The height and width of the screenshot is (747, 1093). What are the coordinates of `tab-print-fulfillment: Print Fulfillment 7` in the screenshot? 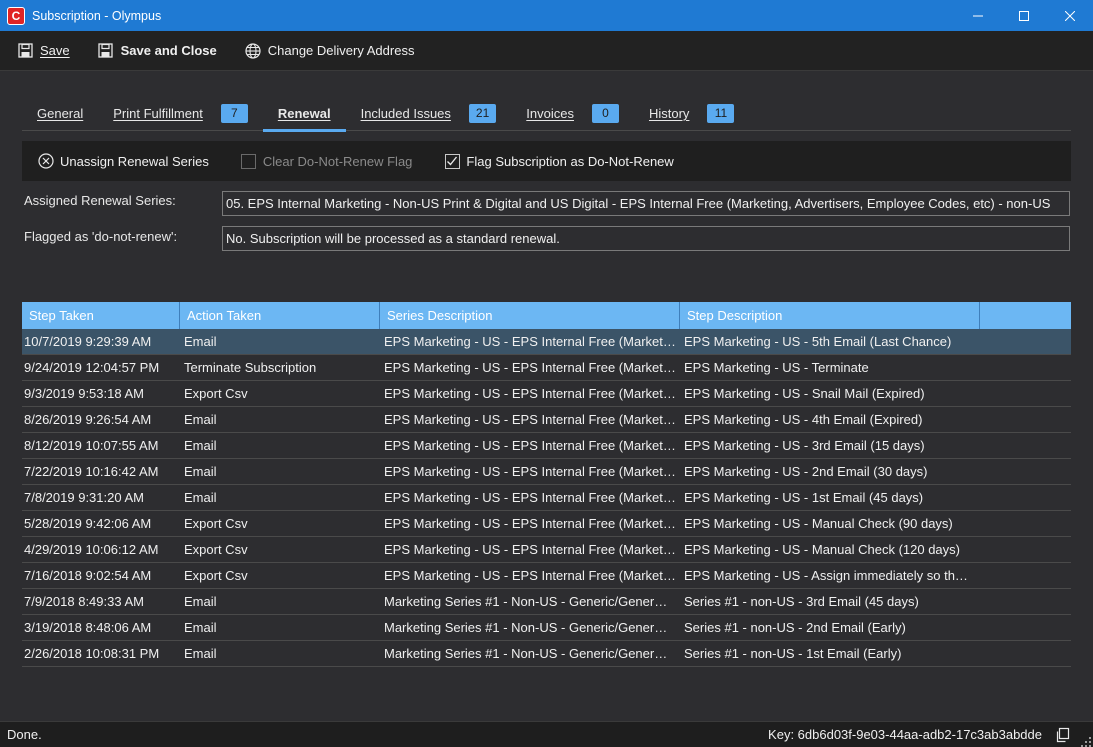 It's located at (180, 113).